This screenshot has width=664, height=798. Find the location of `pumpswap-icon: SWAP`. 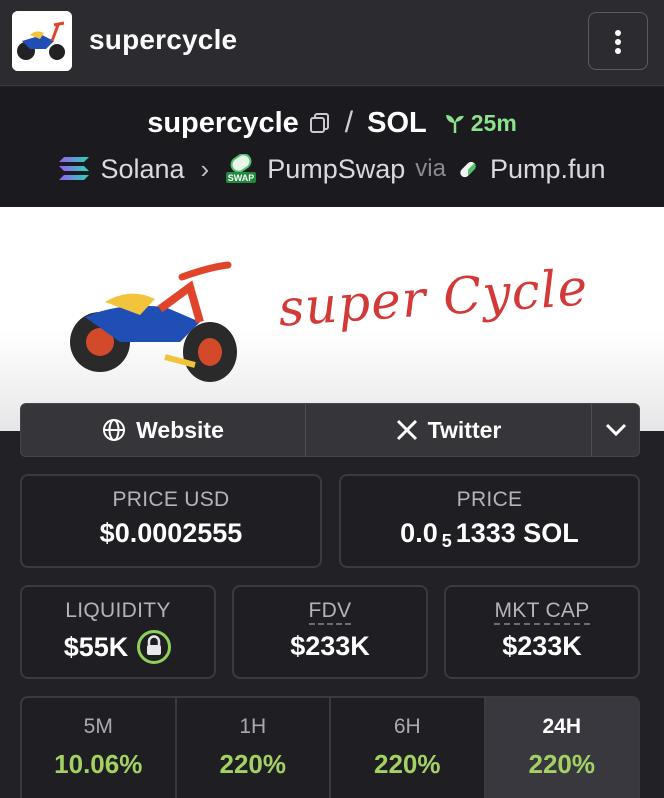

pumpswap-icon: SWAP is located at coordinates (241, 168).